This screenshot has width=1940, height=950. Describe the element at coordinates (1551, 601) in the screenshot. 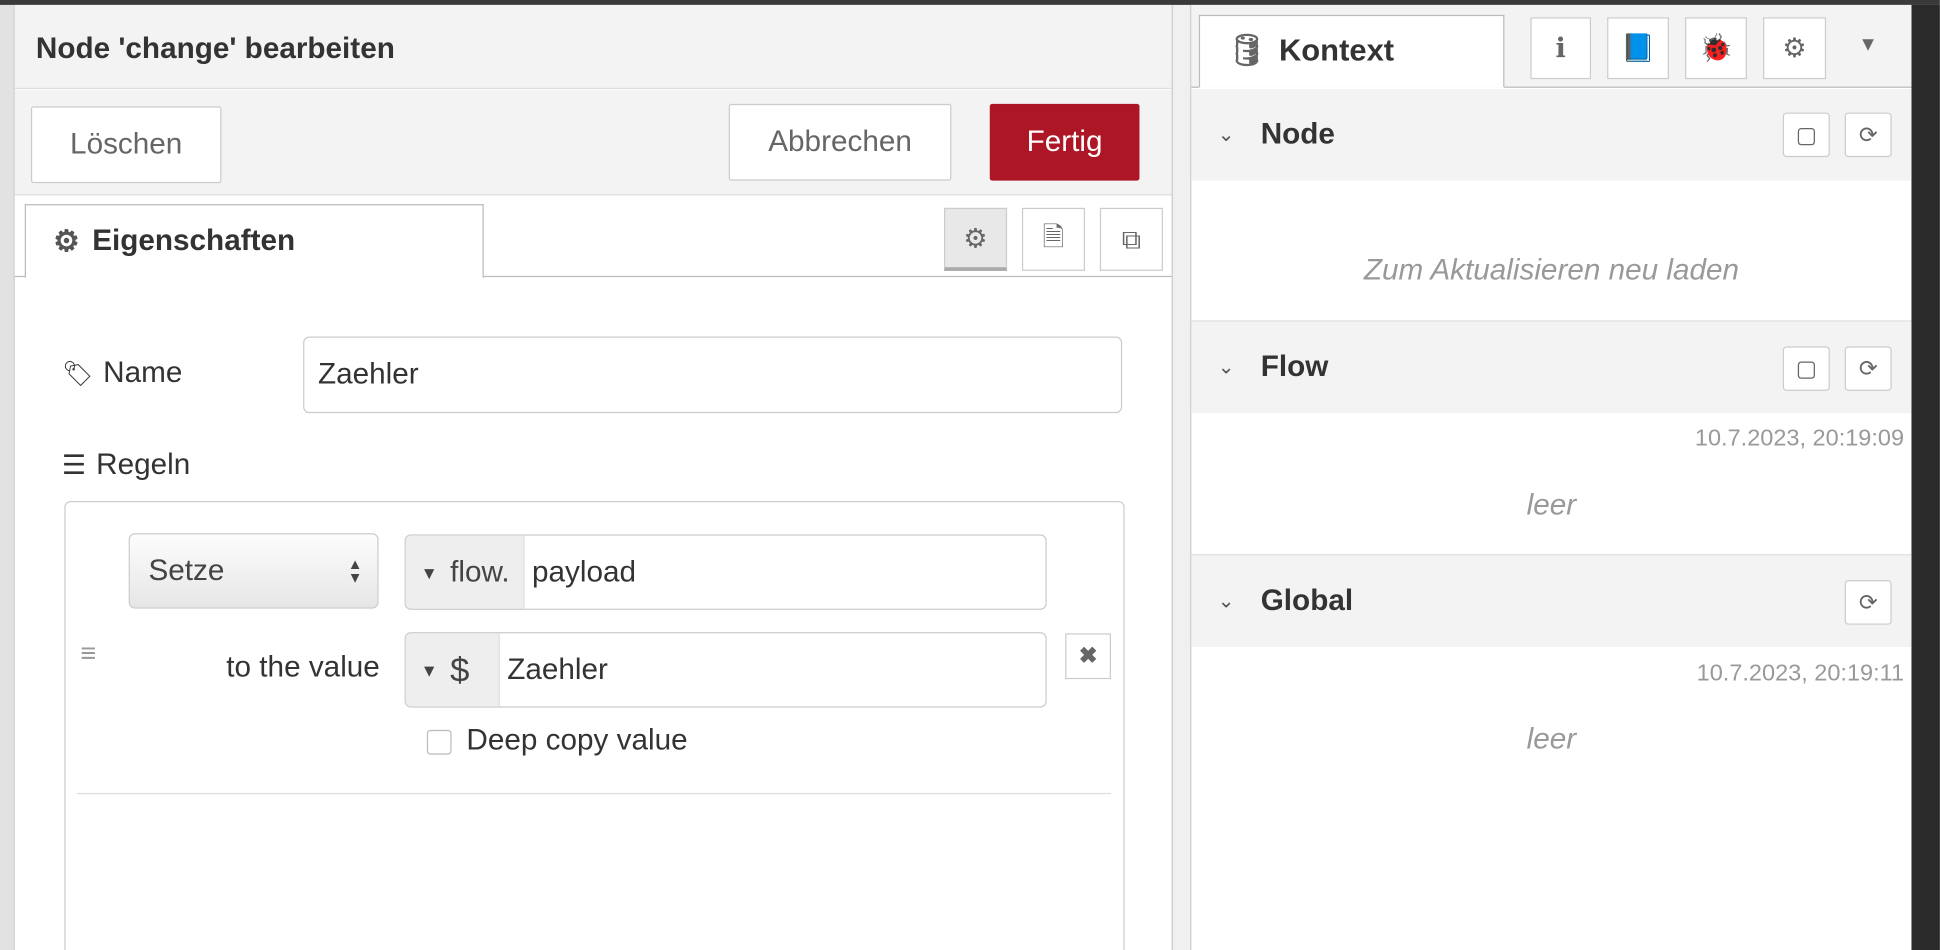

I see `section-global-header: ⌄ Global` at that location.